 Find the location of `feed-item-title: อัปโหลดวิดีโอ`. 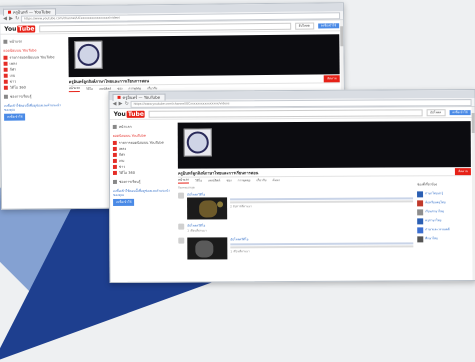

feed-item-title: อัปโหลดวิดีโอ is located at coordinates (321, 239).